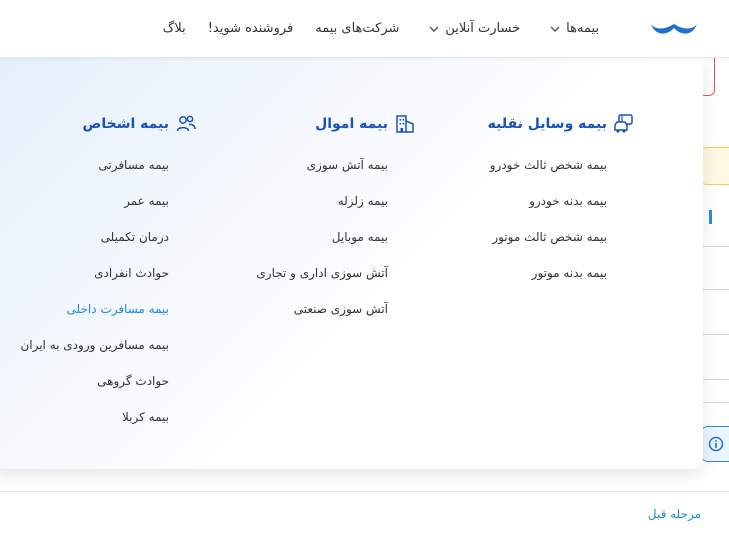 This screenshot has width=729, height=540. I want to click on menu-item-group-accident: حوادث گروهی, so click(133, 381).